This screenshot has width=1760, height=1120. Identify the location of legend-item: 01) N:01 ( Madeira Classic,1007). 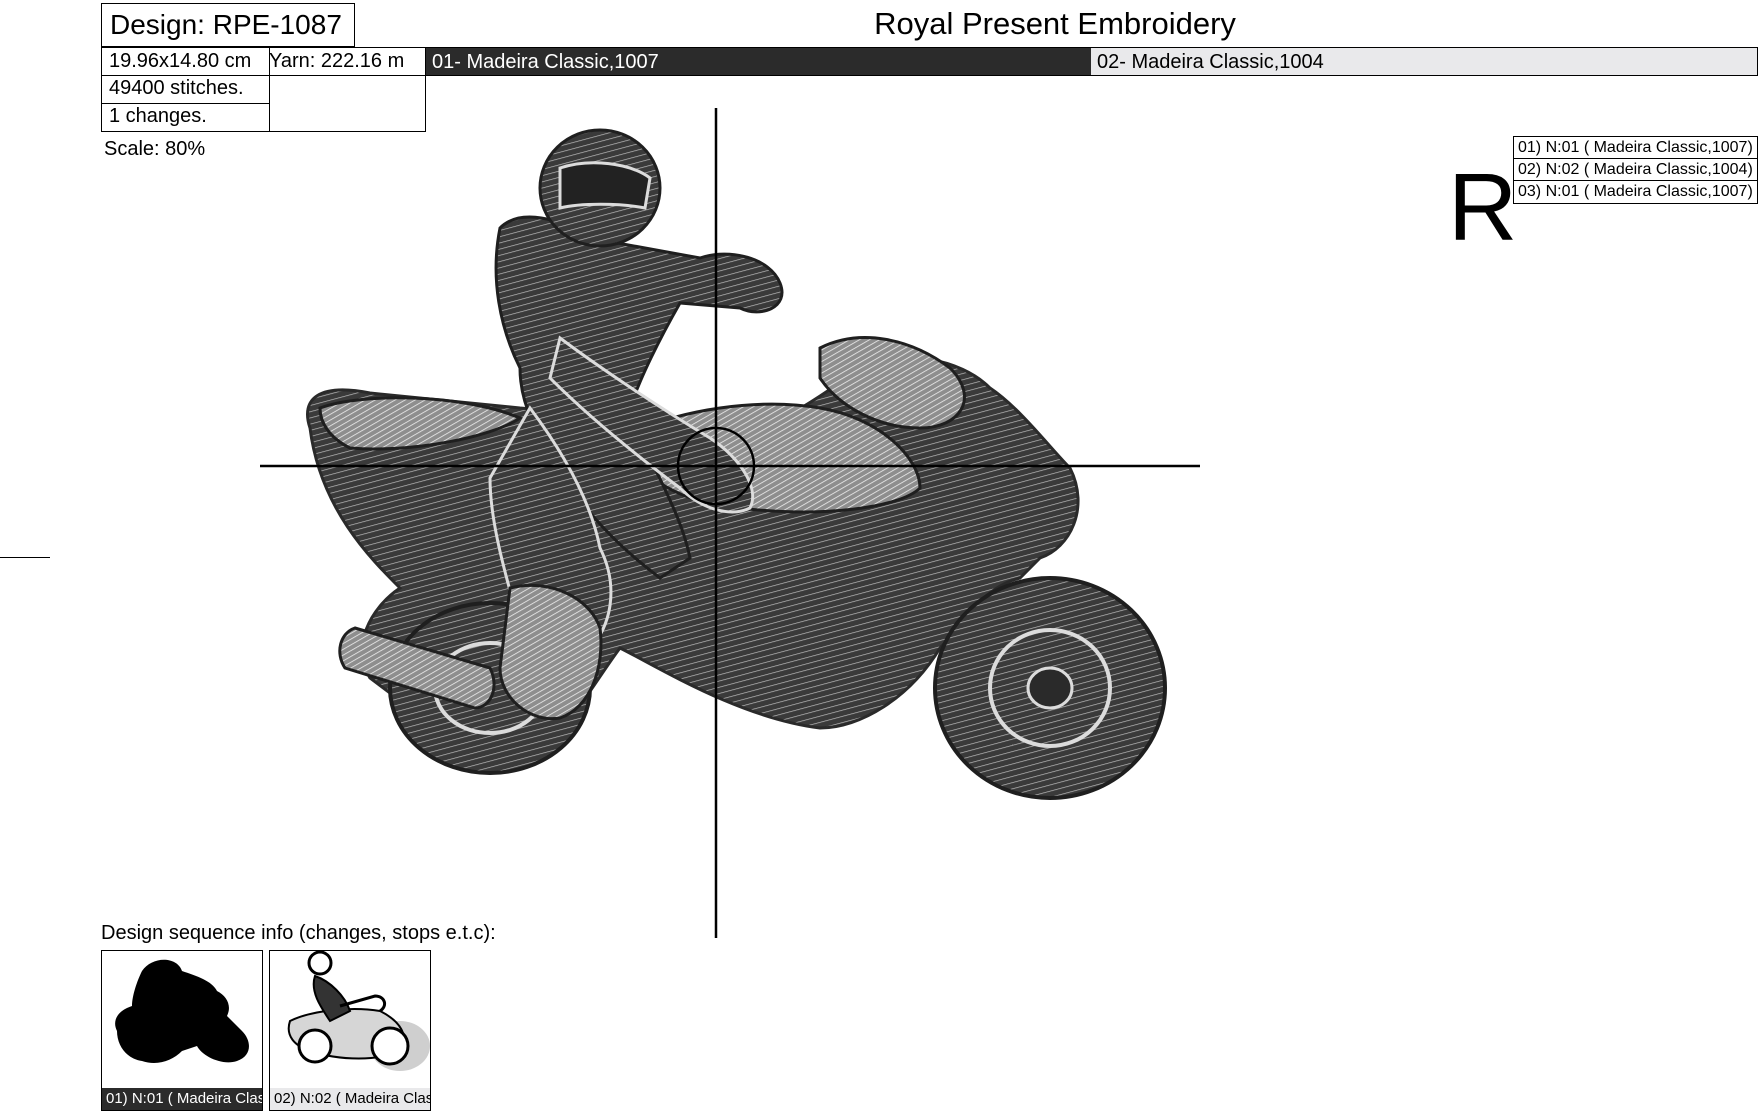
(1635, 148).